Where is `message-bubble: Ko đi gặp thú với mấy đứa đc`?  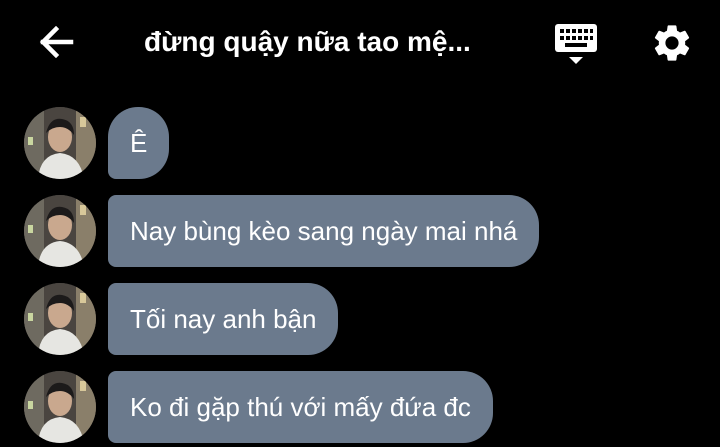 message-bubble: Ko đi gặp thú với mấy đứa đc is located at coordinates (300, 407).